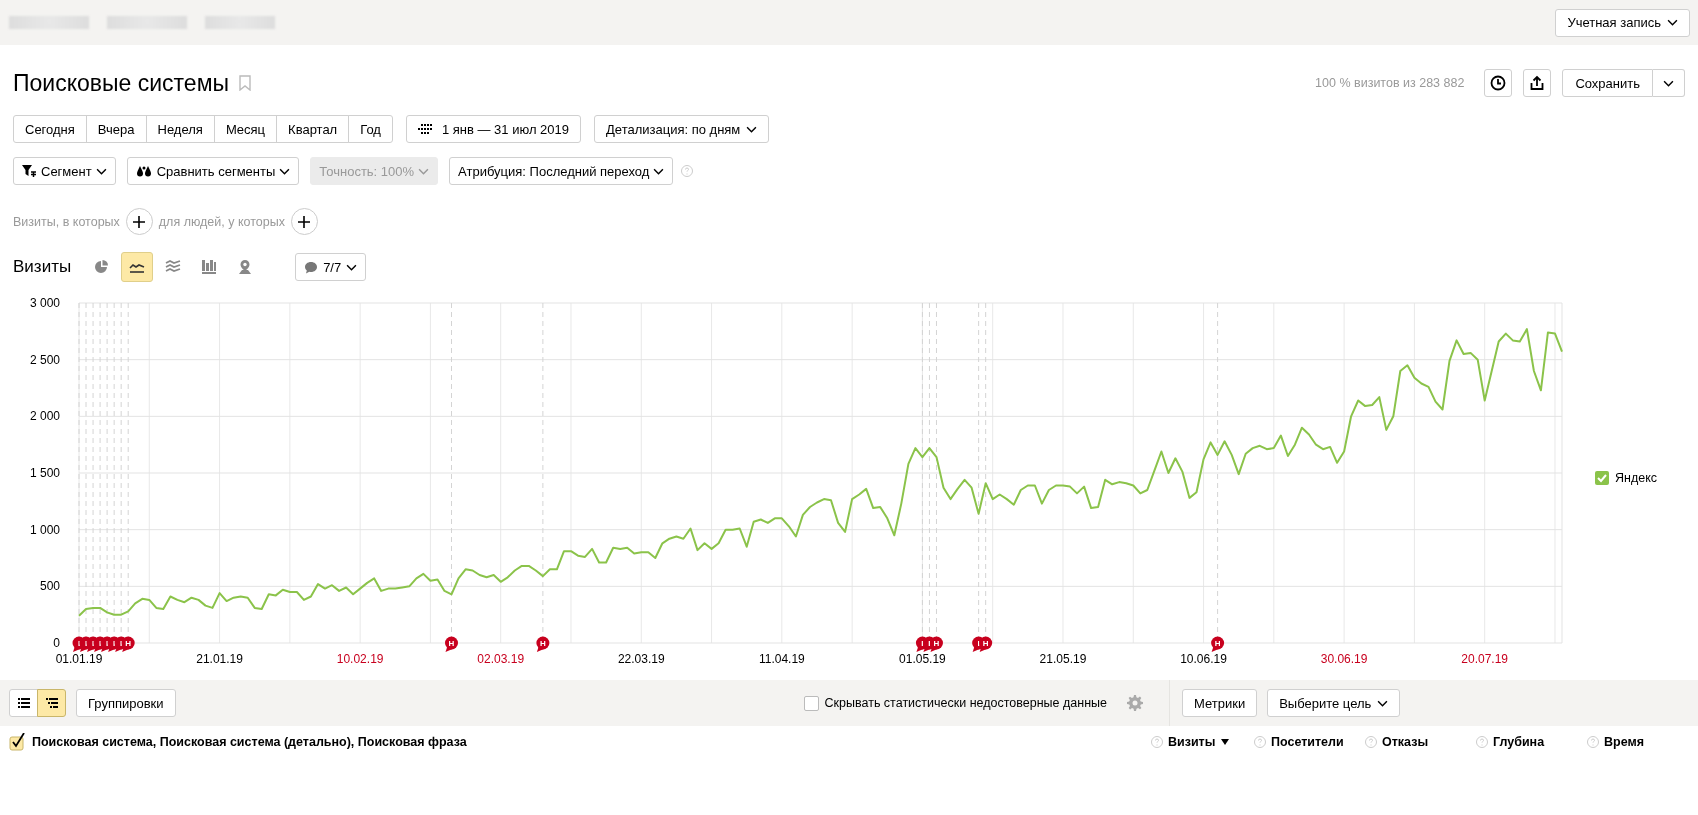 The width and height of the screenshot is (1698, 815). I want to click on y-axis-label: 2 500, so click(44, 359).